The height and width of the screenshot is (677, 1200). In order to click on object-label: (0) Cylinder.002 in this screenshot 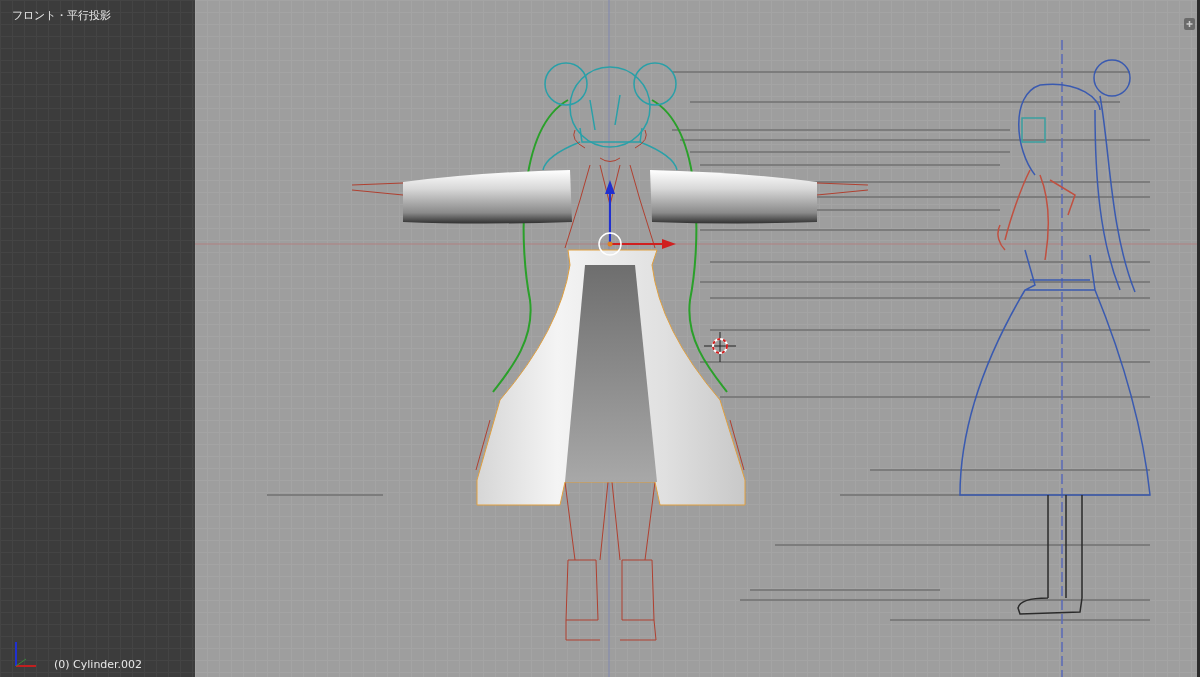, I will do `click(98, 664)`.